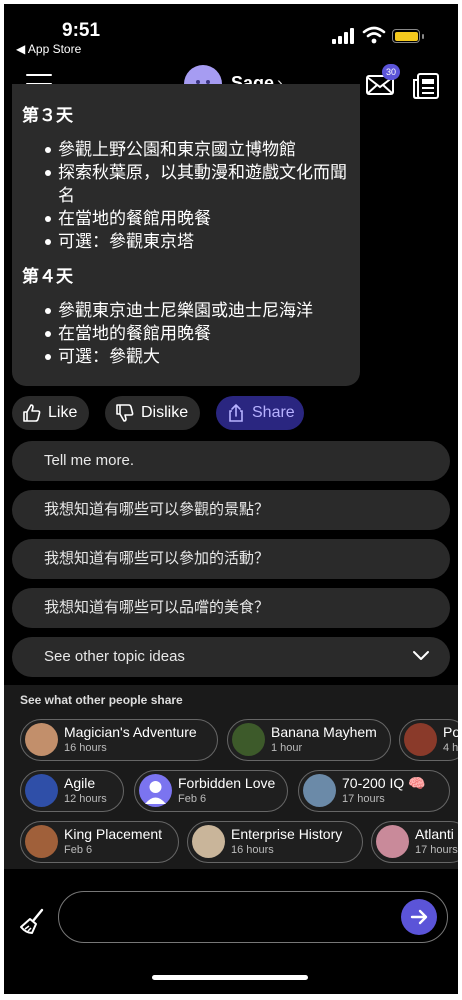  What do you see at coordinates (414, 842) in the screenshot?
I see `shared-chat-chip: Atlanti 17 hours` at bounding box center [414, 842].